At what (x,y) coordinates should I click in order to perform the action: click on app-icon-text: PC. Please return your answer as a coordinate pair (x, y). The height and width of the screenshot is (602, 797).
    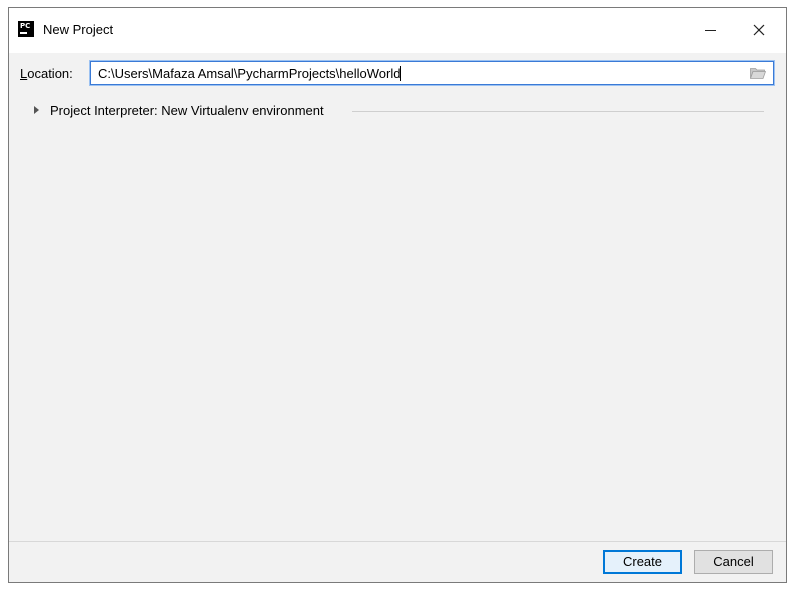
    Looking at the image, I should click on (25, 26).